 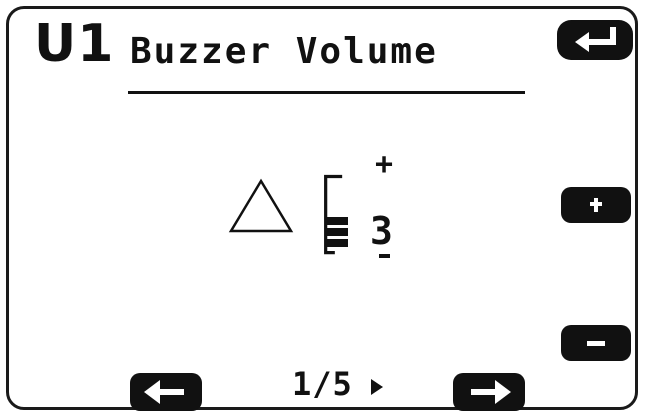 I want to click on plus-icon, so click(x=596, y=205).